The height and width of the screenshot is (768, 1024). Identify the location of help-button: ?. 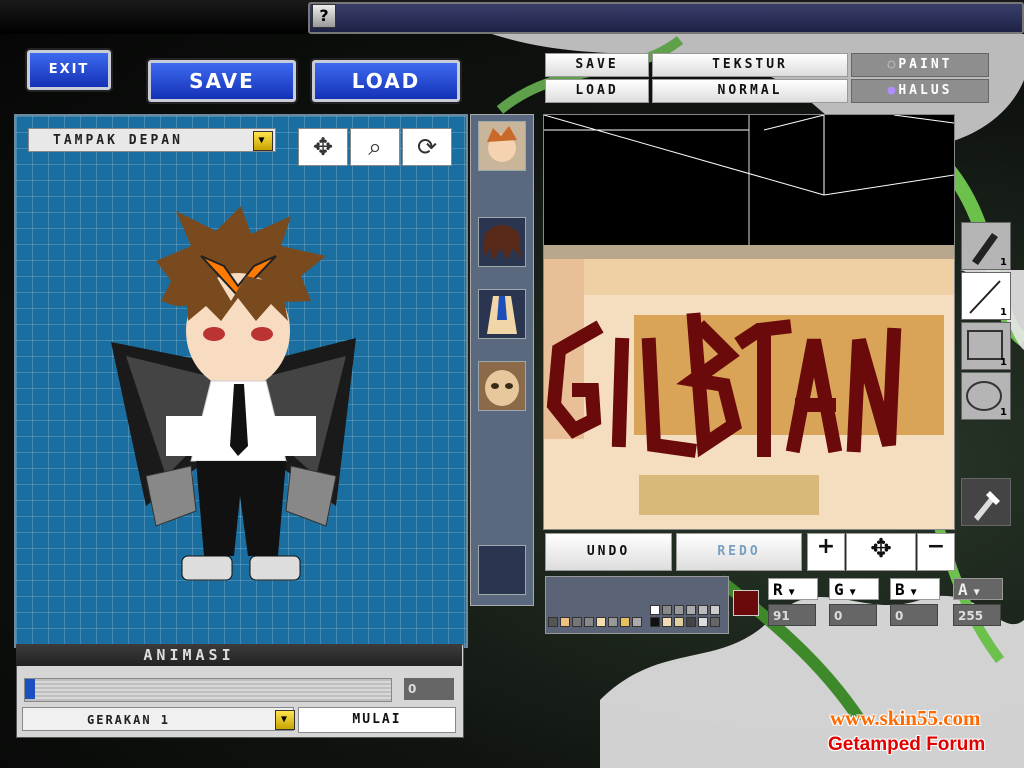
(324, 16).